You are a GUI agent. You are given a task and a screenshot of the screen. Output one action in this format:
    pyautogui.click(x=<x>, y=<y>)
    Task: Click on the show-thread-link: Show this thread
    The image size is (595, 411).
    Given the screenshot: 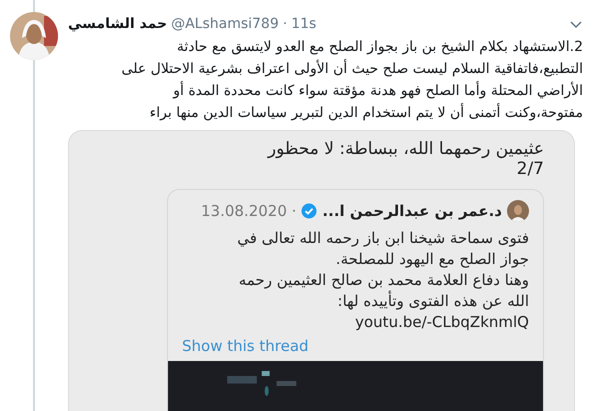 What is the action you would take?
    pyautogui.click(x=246, y=346)
    